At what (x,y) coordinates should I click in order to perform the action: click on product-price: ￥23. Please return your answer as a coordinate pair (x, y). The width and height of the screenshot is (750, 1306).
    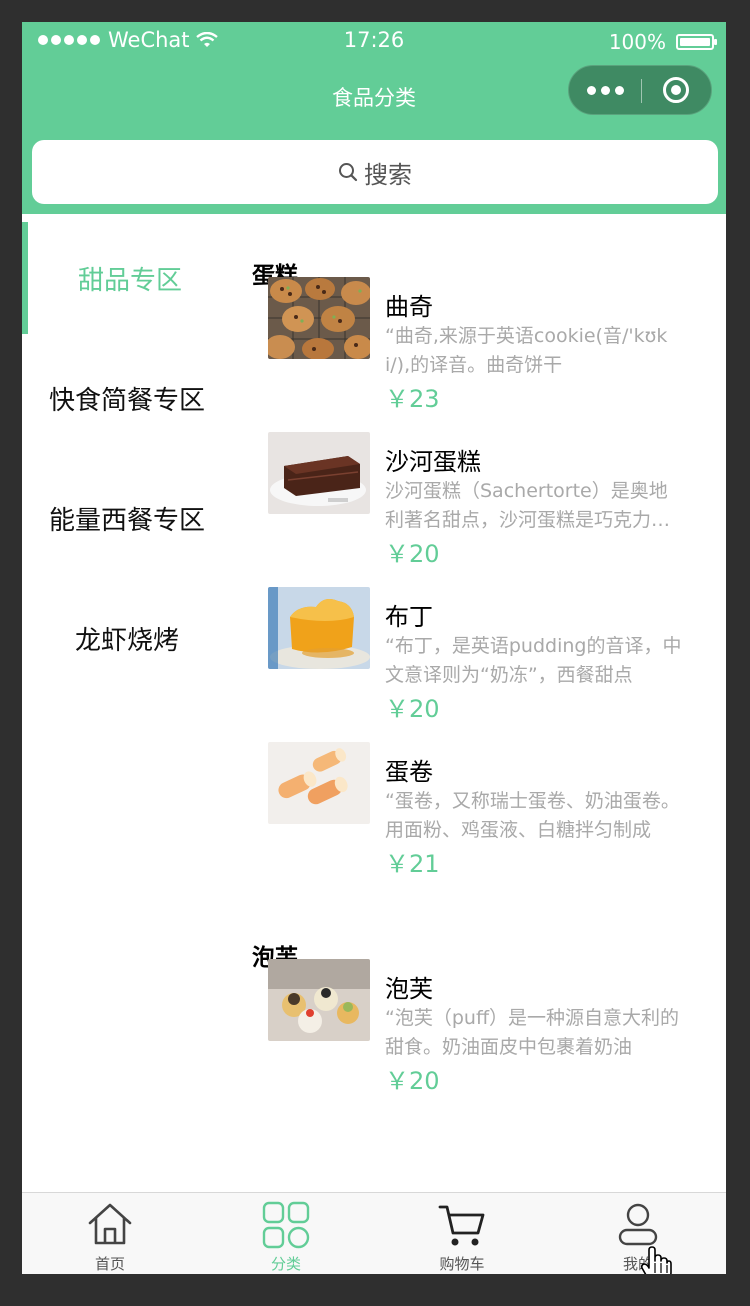
    Looking at the image, I should click on (412, 399).